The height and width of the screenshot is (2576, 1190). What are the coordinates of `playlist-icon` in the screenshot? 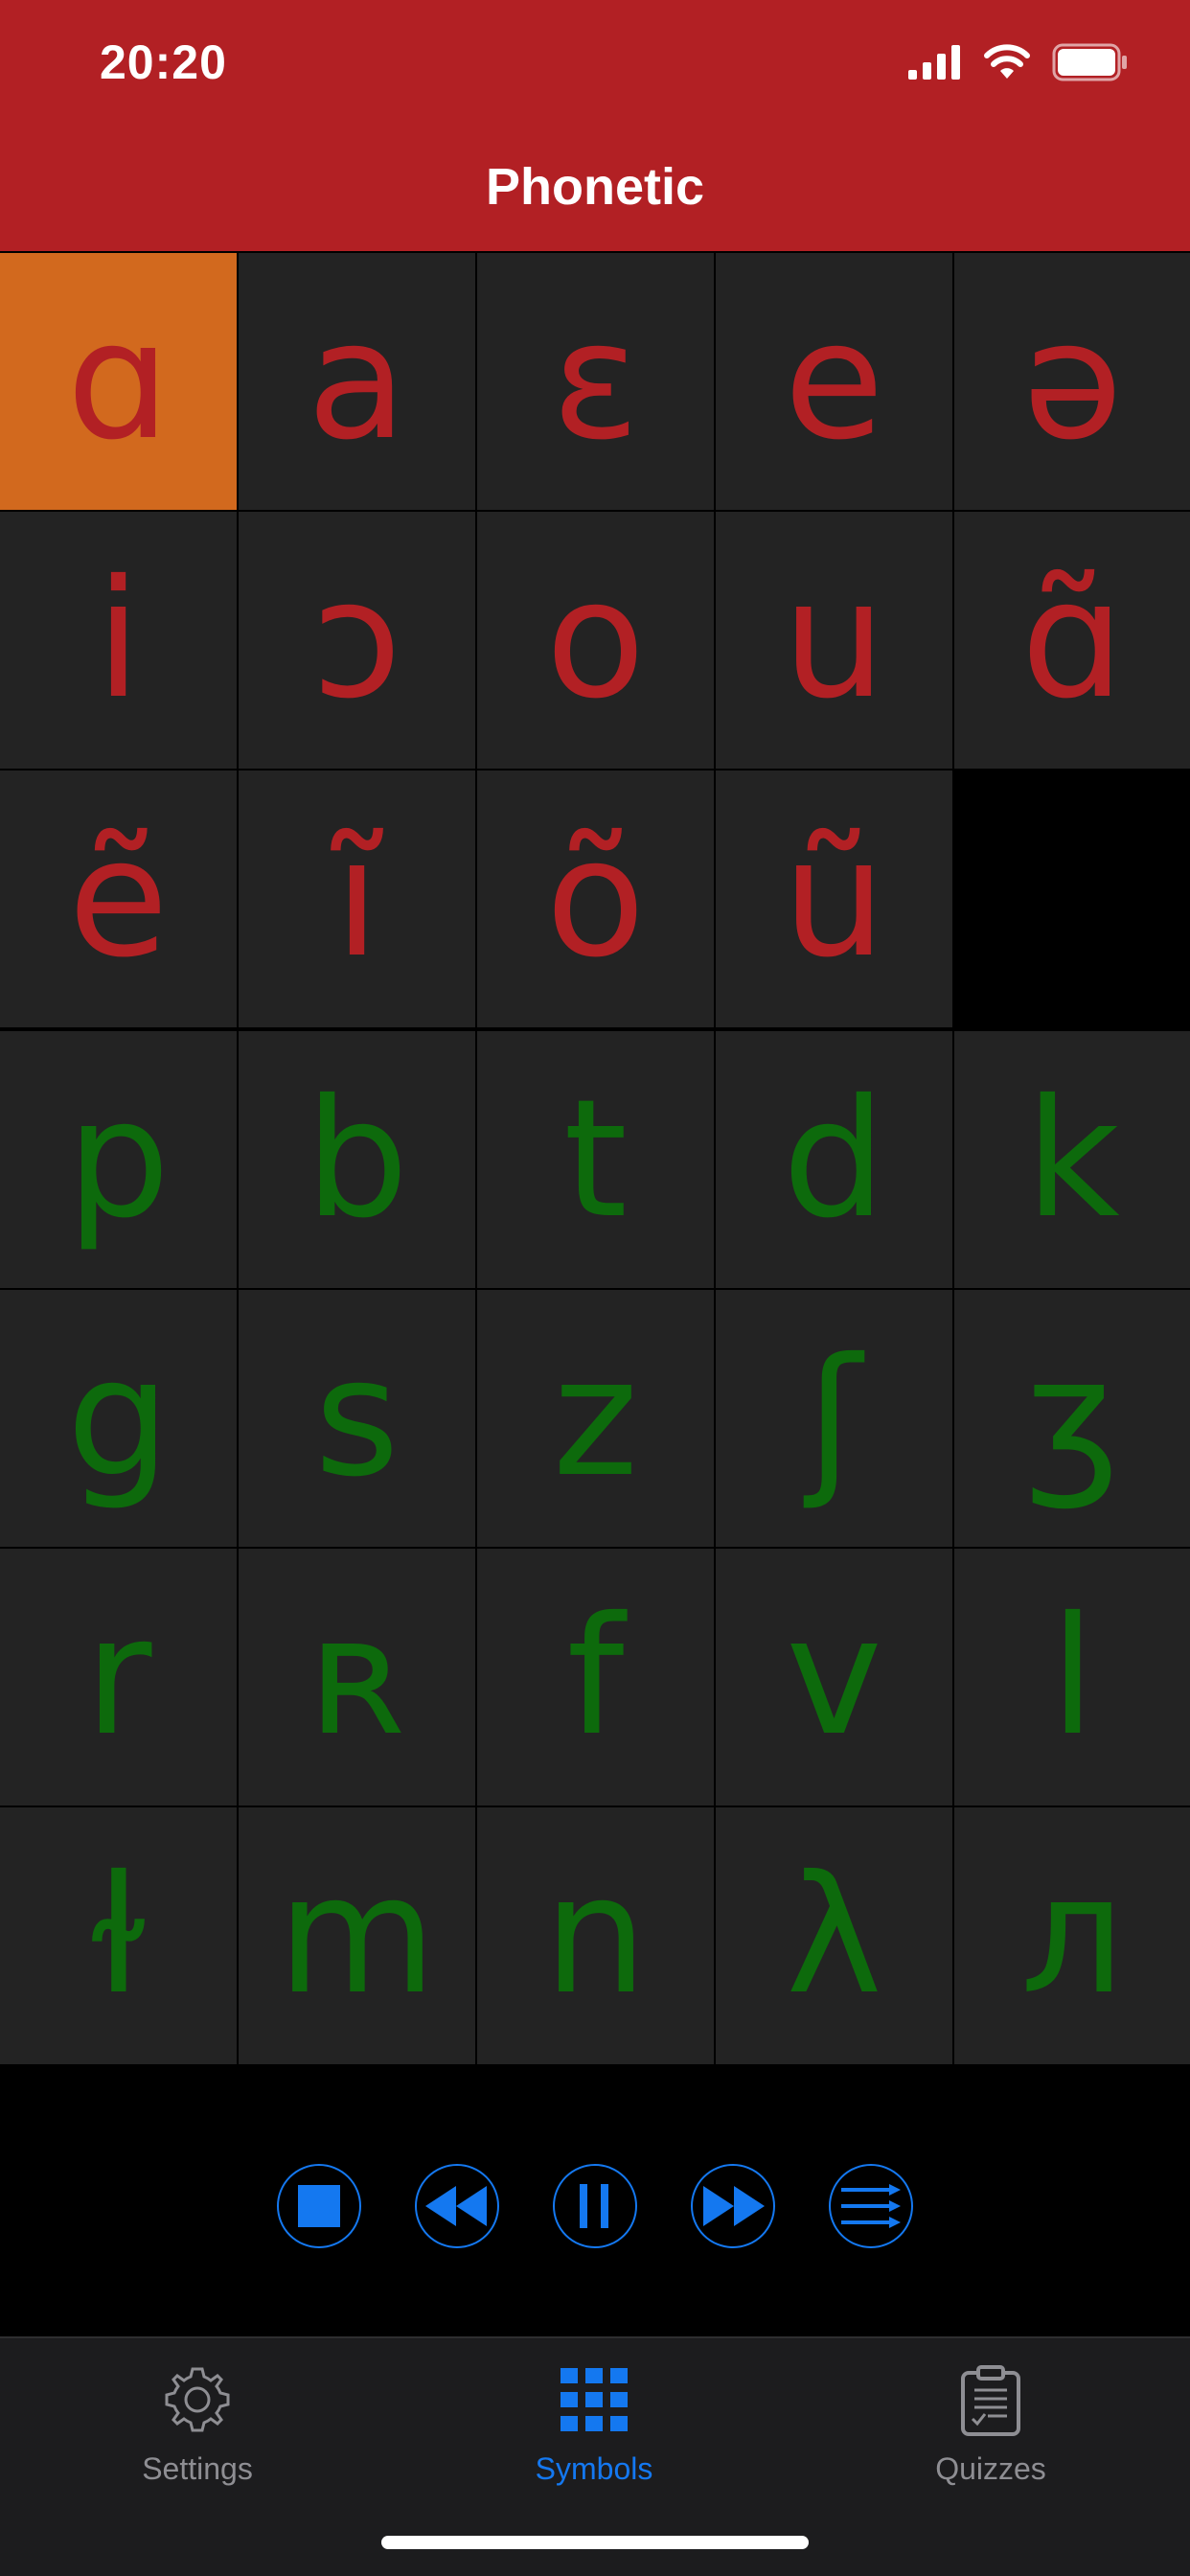 It's located at (871, 2206).